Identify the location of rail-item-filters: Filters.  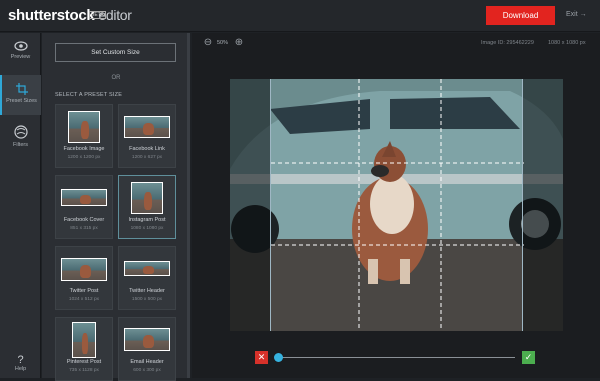
(20, 137).